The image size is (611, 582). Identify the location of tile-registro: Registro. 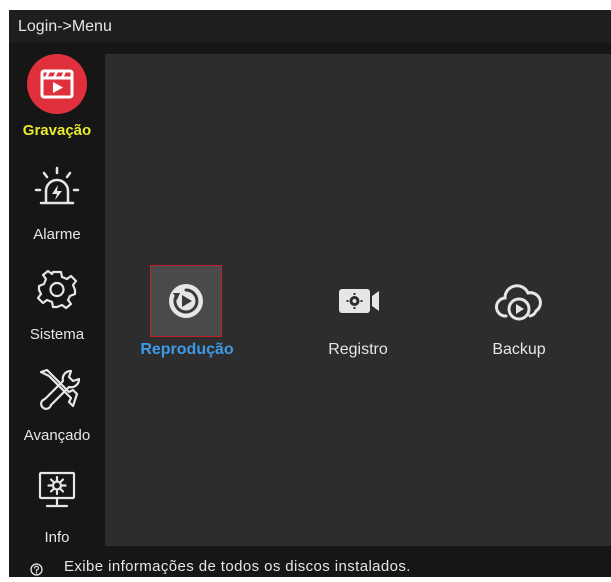
(362, 321).